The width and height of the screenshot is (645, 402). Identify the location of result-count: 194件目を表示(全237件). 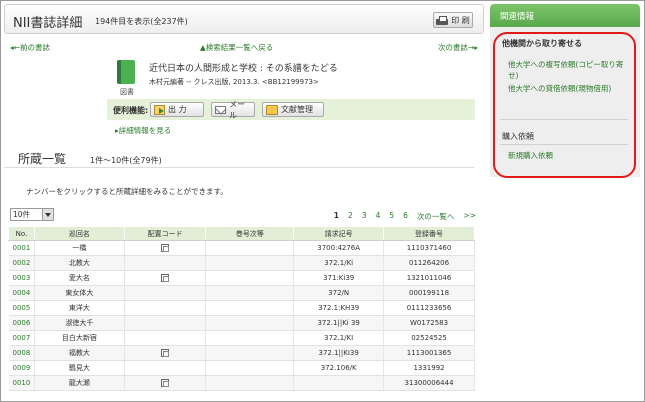
(141, 21).